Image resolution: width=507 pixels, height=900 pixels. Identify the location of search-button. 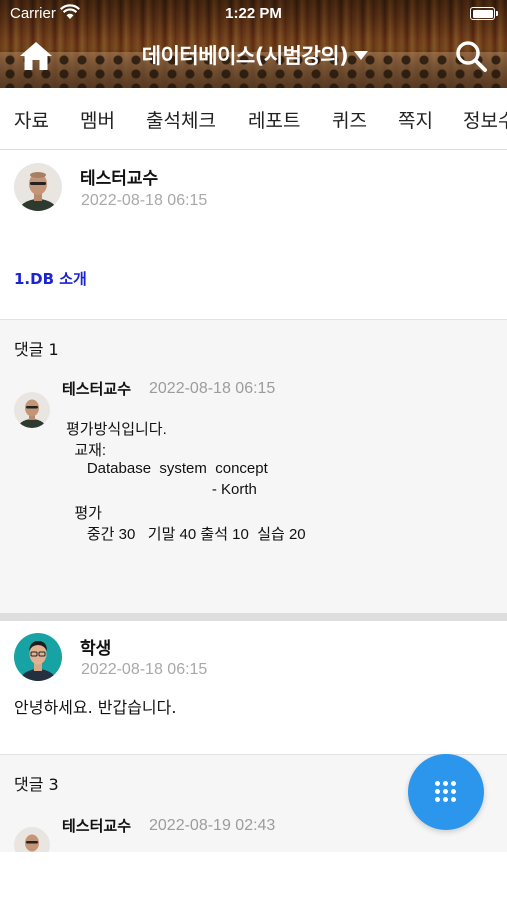
(471, 56).